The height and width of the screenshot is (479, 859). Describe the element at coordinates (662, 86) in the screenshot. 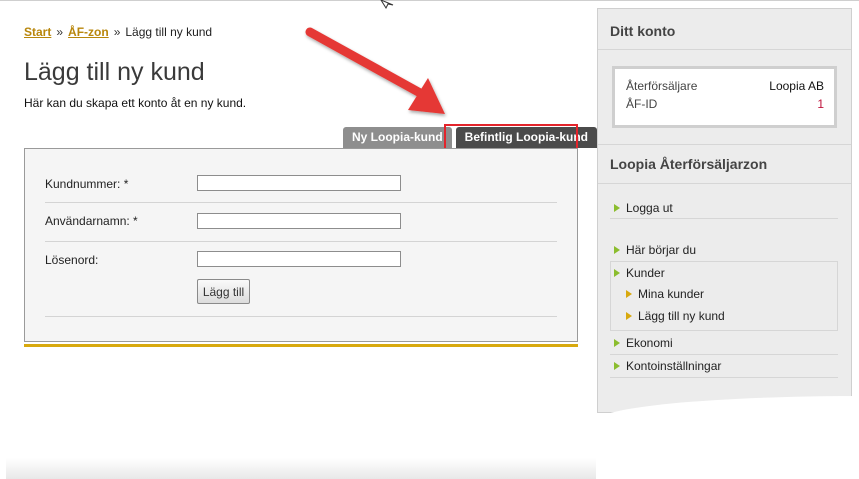

I see `reseller-label: Återförsäljare` at that location.